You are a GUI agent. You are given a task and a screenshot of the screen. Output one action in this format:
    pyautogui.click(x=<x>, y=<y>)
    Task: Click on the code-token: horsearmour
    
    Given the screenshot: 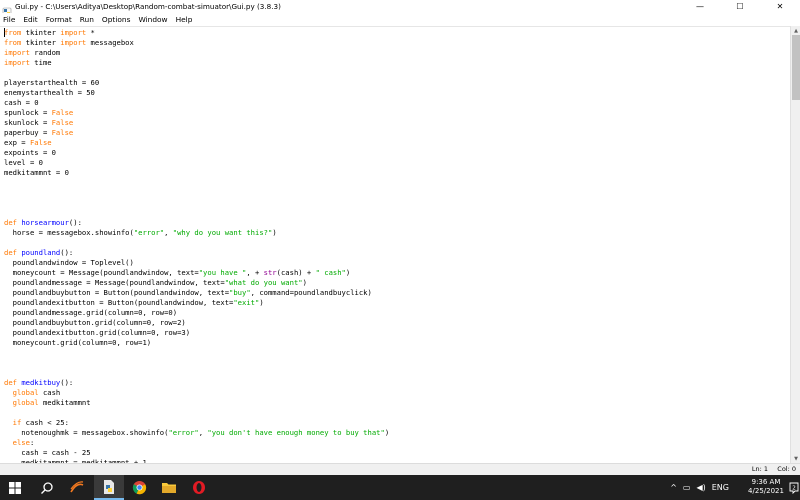 What is the action you would take?
    pyautogui.click(x=45, y=222)
    